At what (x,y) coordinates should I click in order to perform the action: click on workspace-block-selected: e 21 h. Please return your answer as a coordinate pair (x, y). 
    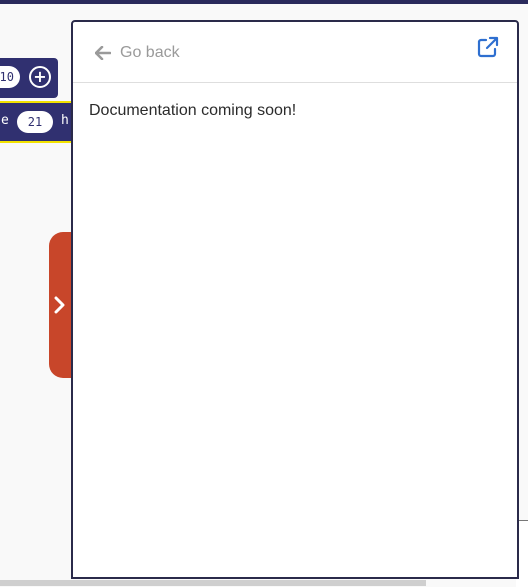
    Looking at the image, I should click on (40, 122).